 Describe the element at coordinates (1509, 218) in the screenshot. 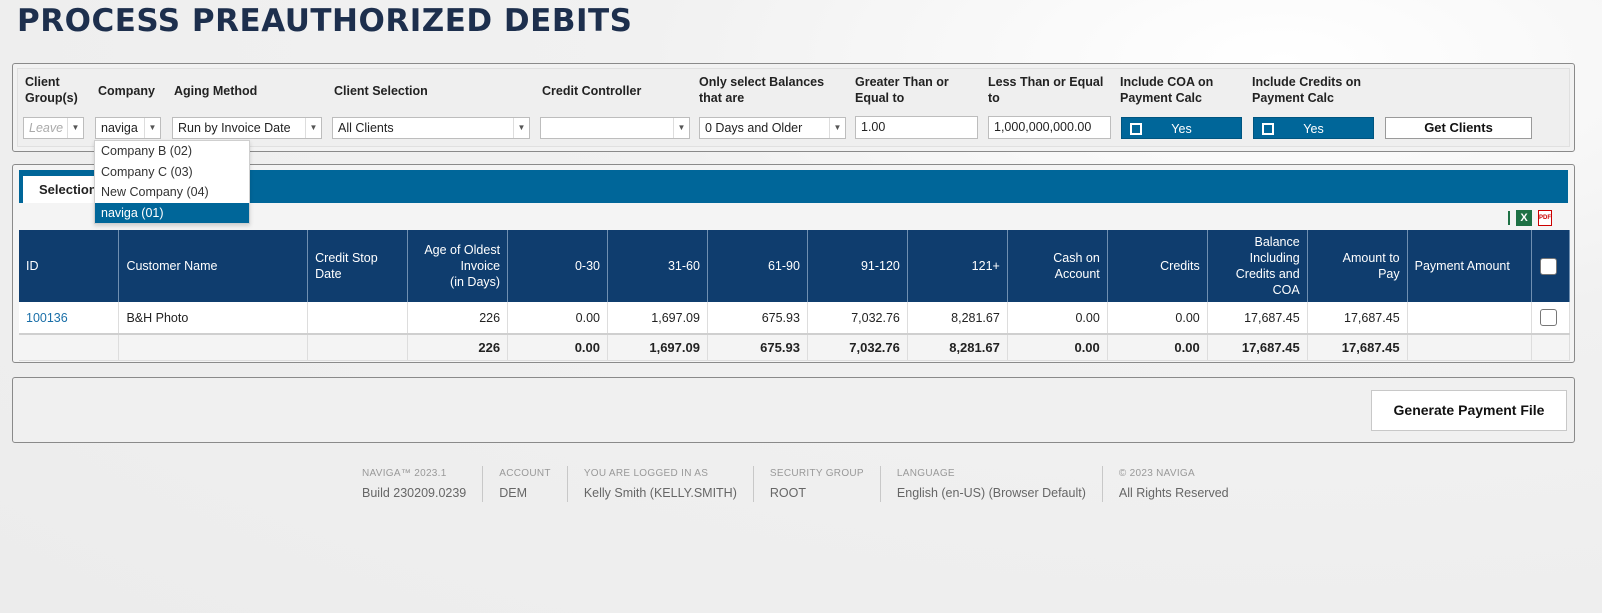

I see `separator-icon` at that location.